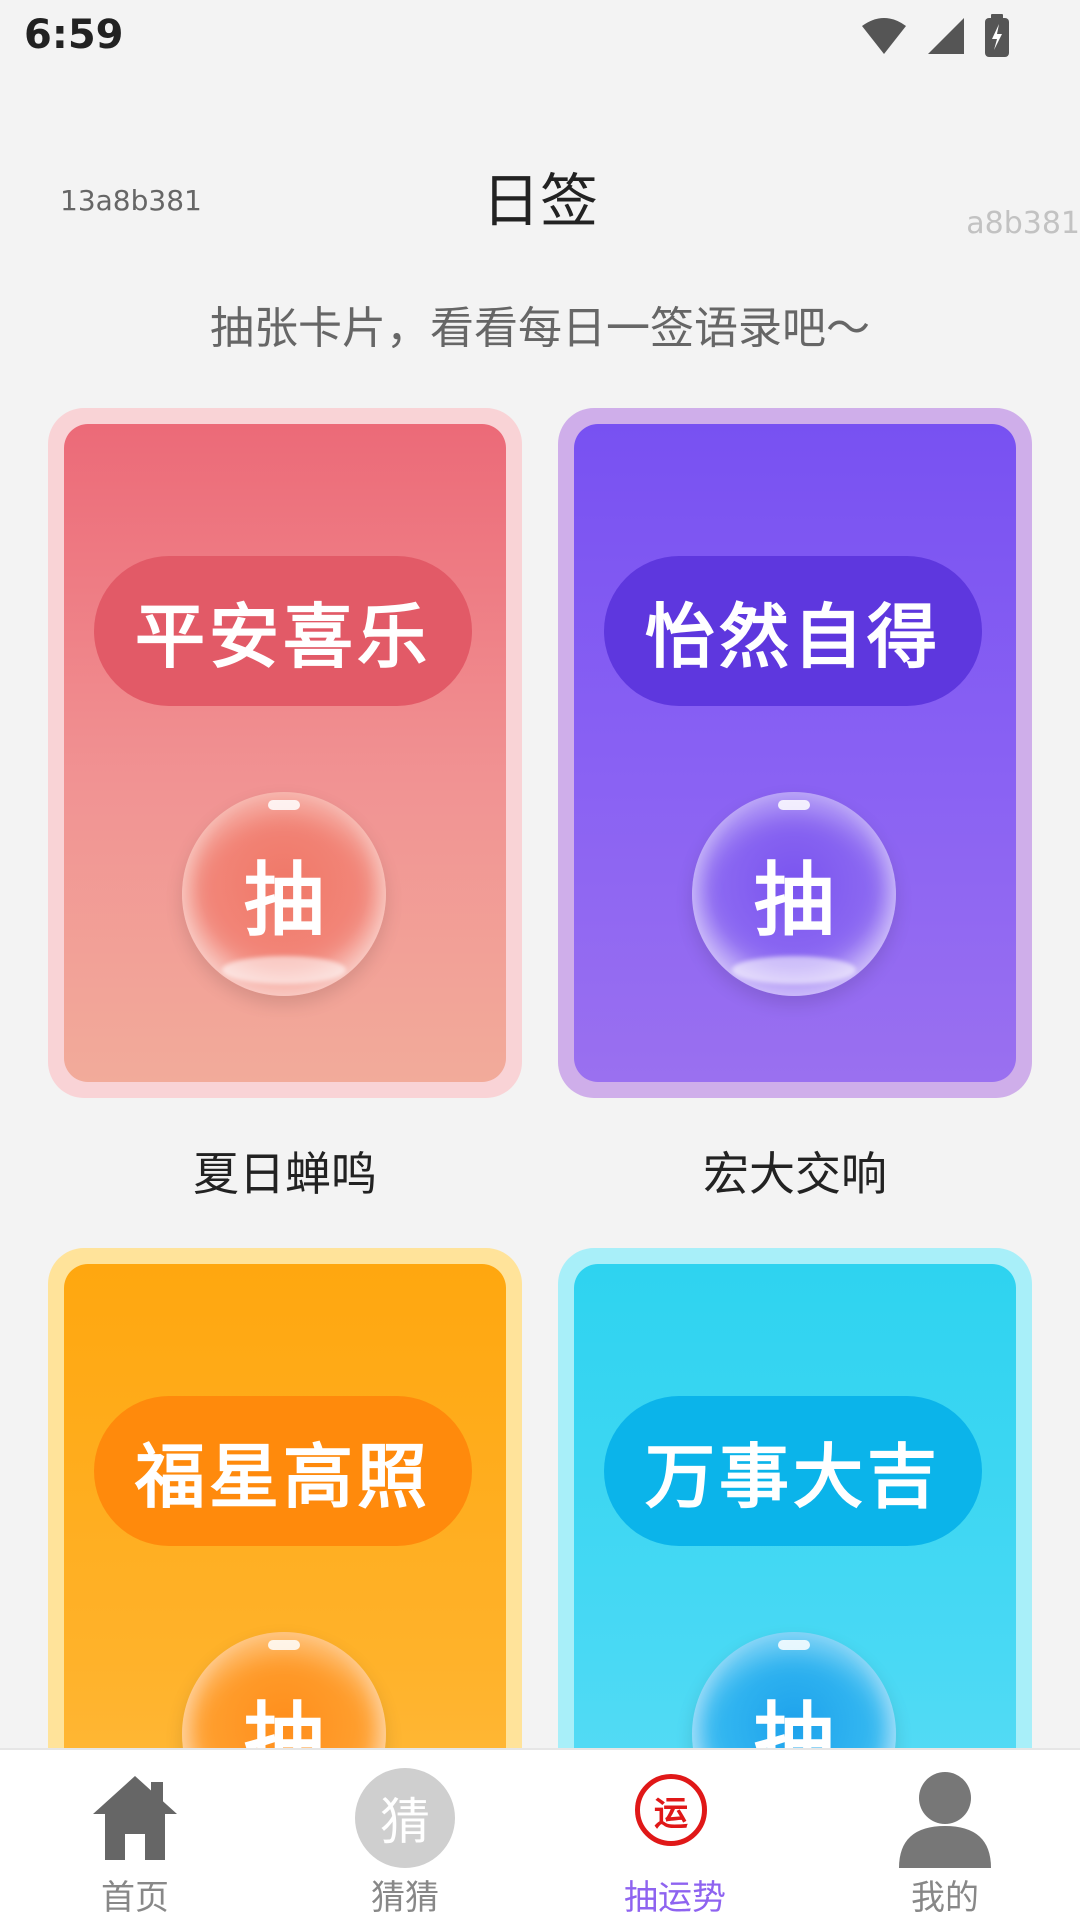  Describe the element at coordinates (675, 1898) in the screenshot. I see `tab-label: 抽运势` at that location.